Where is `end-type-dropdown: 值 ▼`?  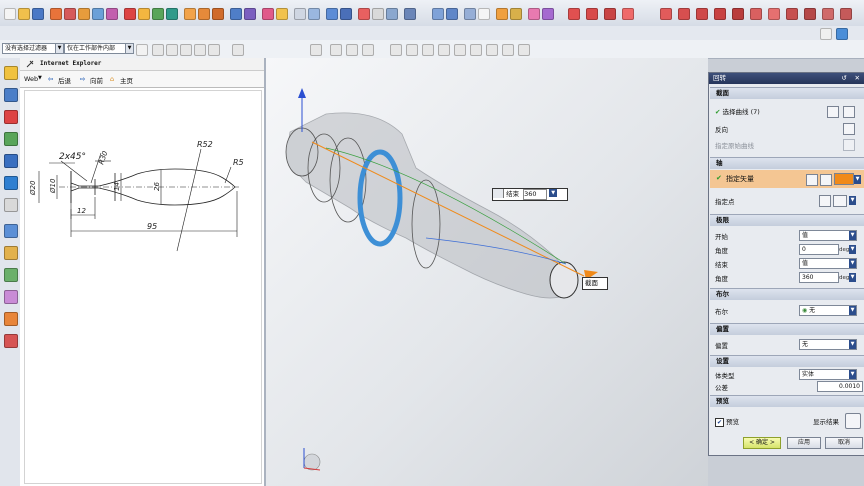
end-type-dropdown: 值 ▼ is located at coordinates (828, 263).